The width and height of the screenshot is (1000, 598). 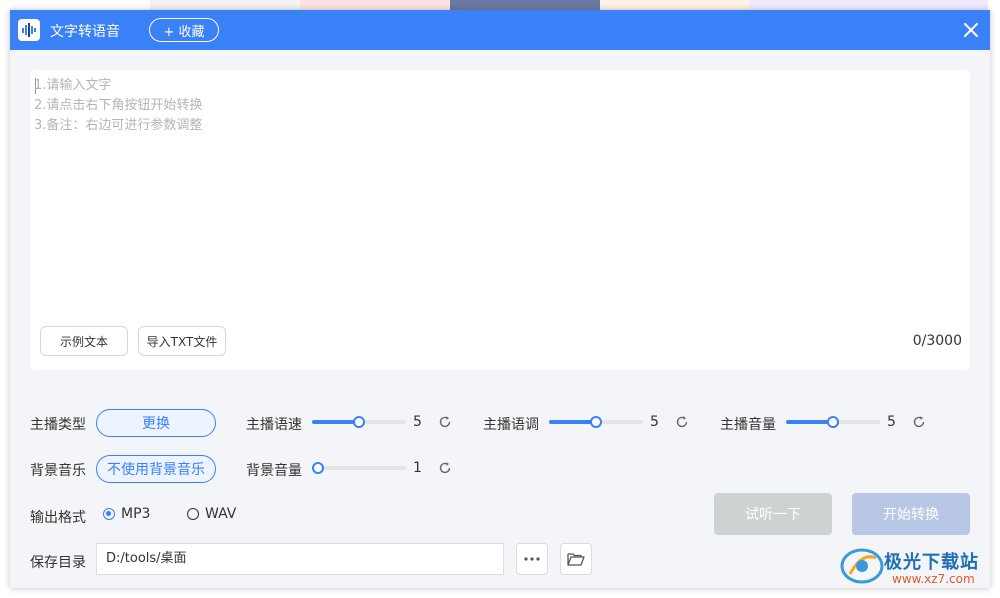 I want to click on close-button, so click(x=971, y=30).